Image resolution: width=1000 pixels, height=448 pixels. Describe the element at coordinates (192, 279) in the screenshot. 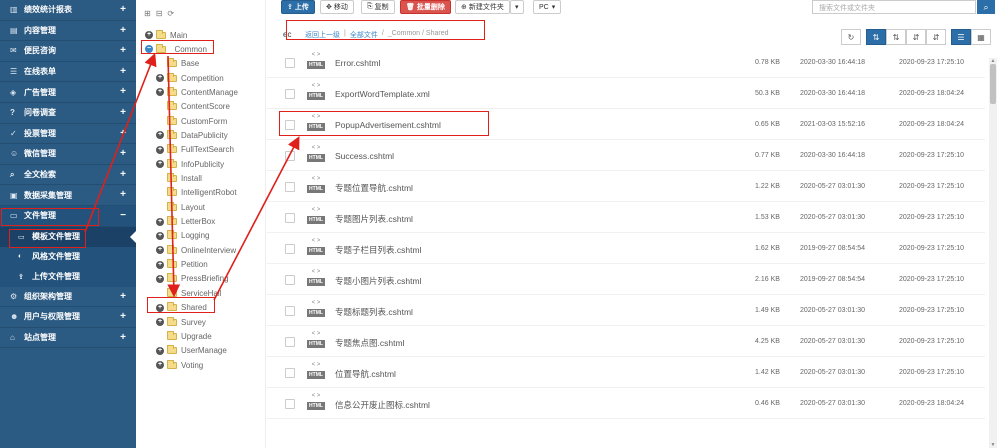

I see `tree-node: + PressBriefing` at that location.